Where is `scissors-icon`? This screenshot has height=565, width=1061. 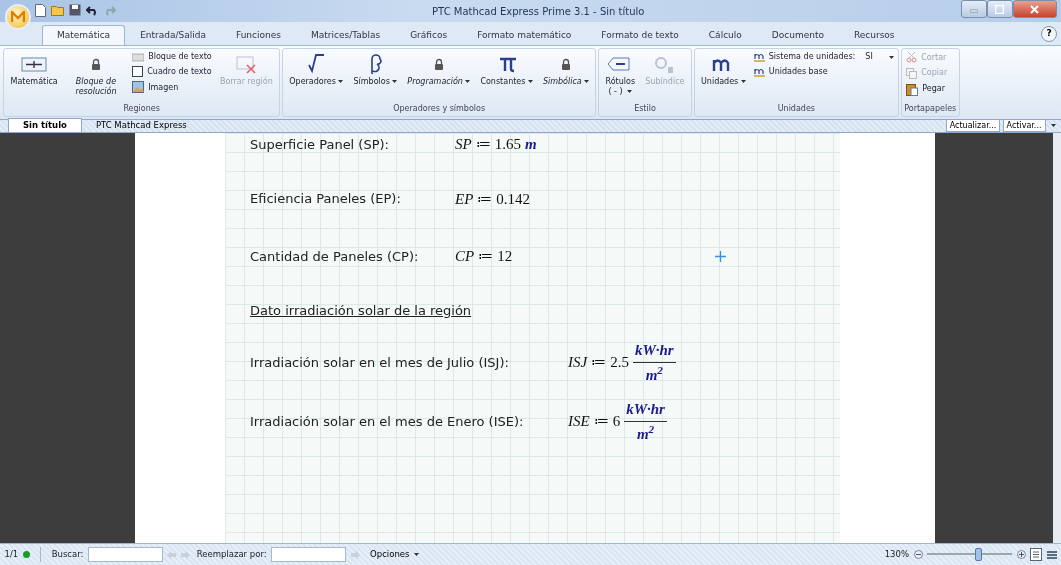
scissors-icon is located at coordinates (912, 58).